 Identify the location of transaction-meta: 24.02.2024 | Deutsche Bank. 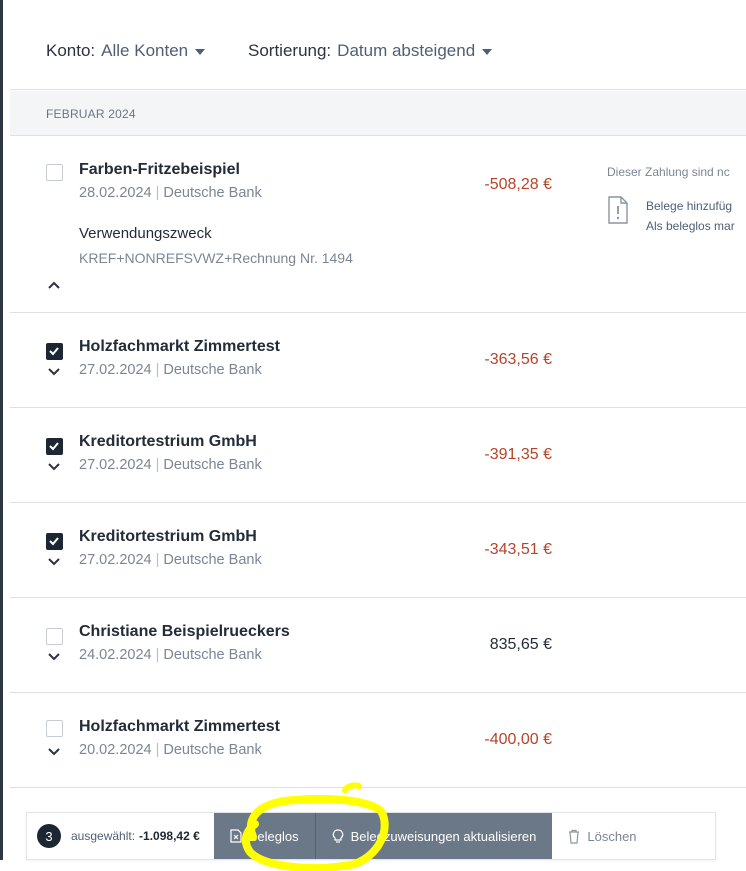
(170, 655).